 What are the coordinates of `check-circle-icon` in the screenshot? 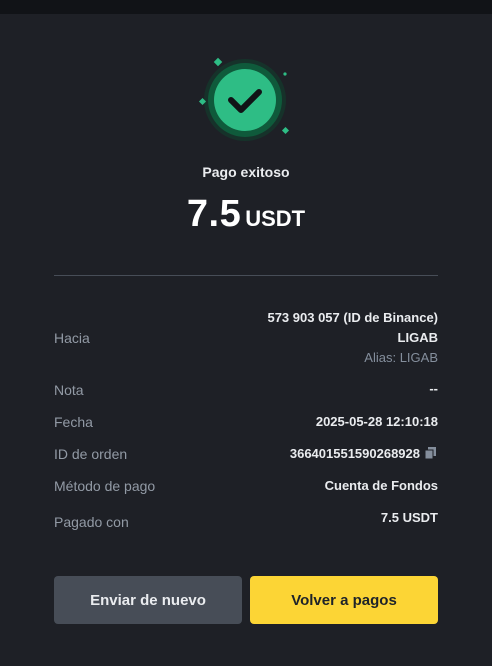 It's located at (244, 99).